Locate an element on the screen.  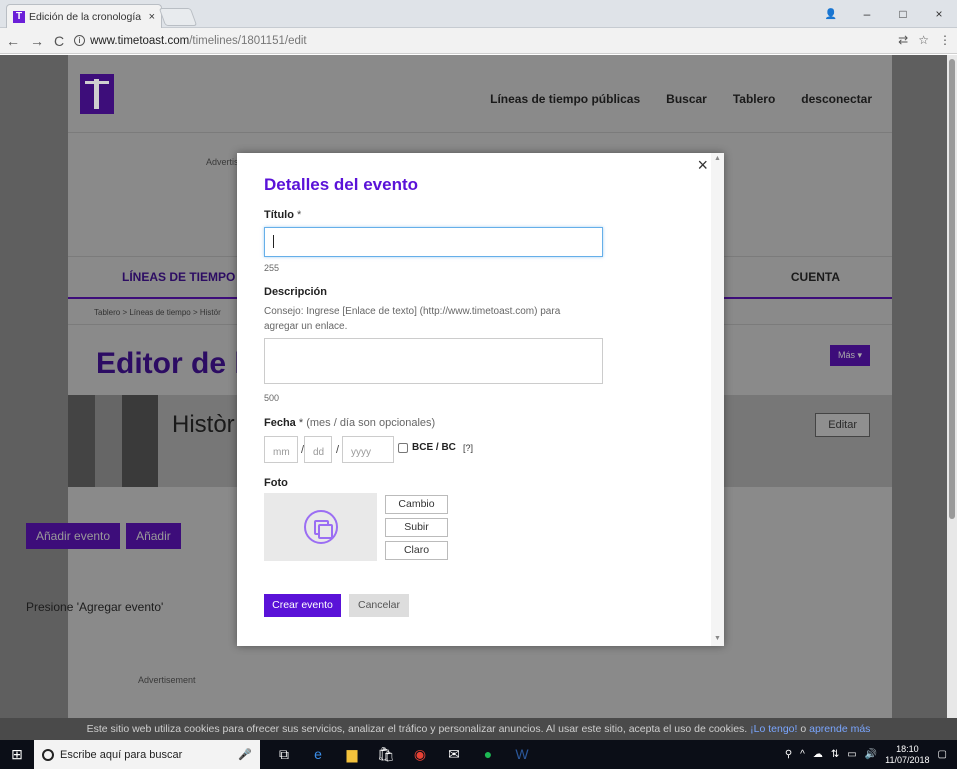
reload-icon: C is located at coordinates (59, 41).